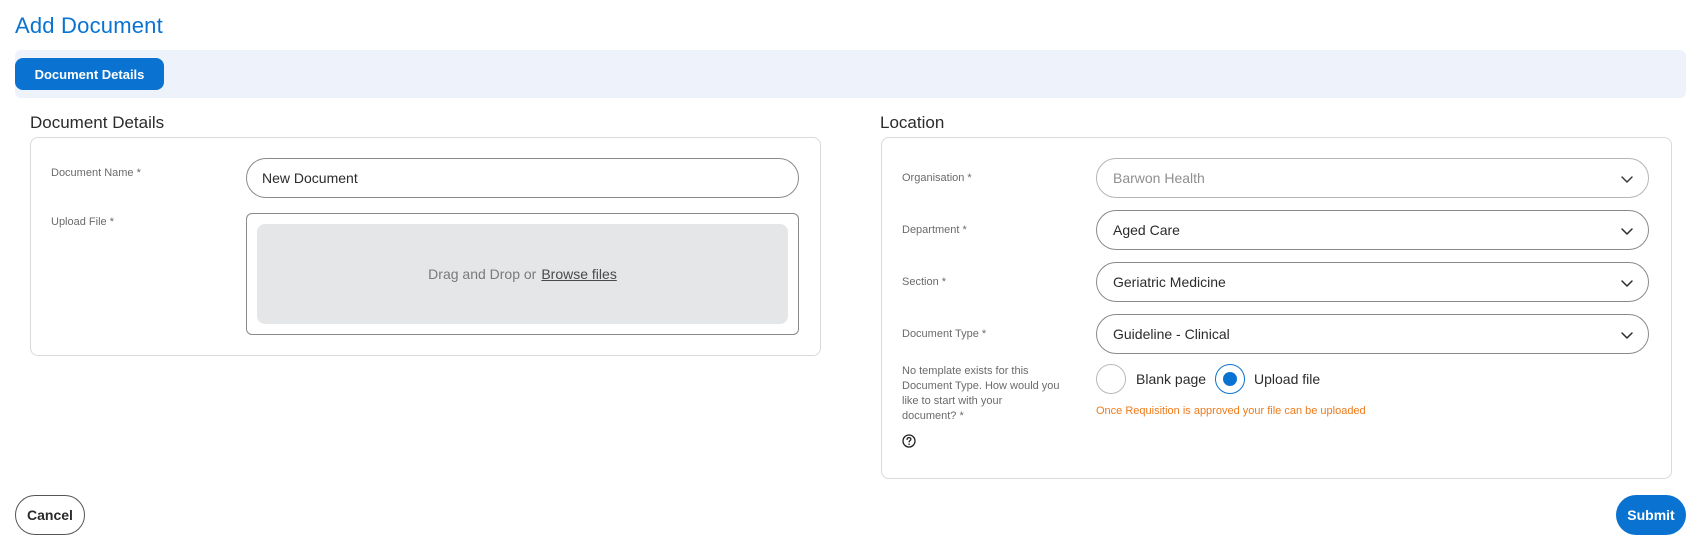 Image resolution: width=1701 pixels, height=549 pixels. I want to click on tab-document-details: Document Details, so click(89, 74).